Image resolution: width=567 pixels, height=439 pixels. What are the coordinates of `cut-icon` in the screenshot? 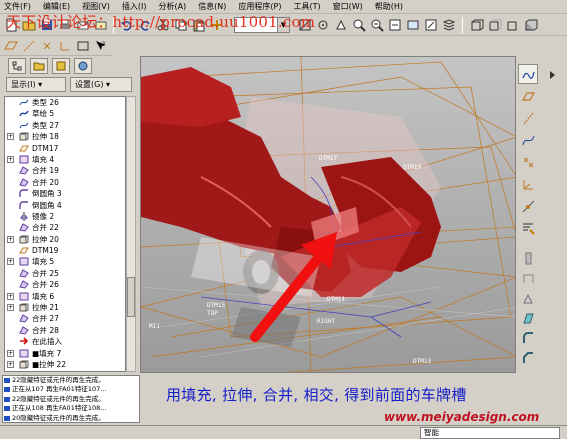 It's located at (163, 25).